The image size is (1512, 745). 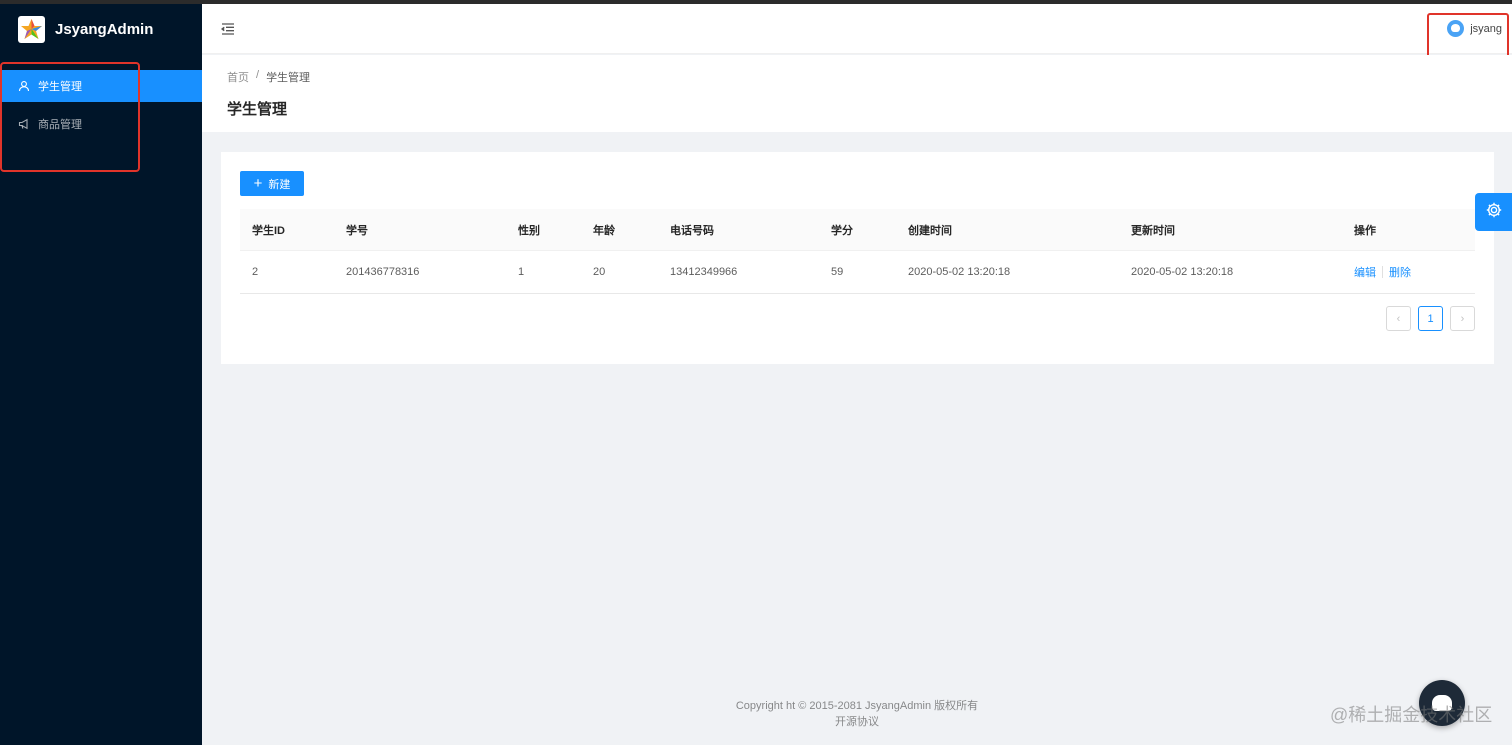 What do you see at coordinates (279, 184) in the screenshot?
I see `new-button-label: 新建` at bounding box center [279, 184].